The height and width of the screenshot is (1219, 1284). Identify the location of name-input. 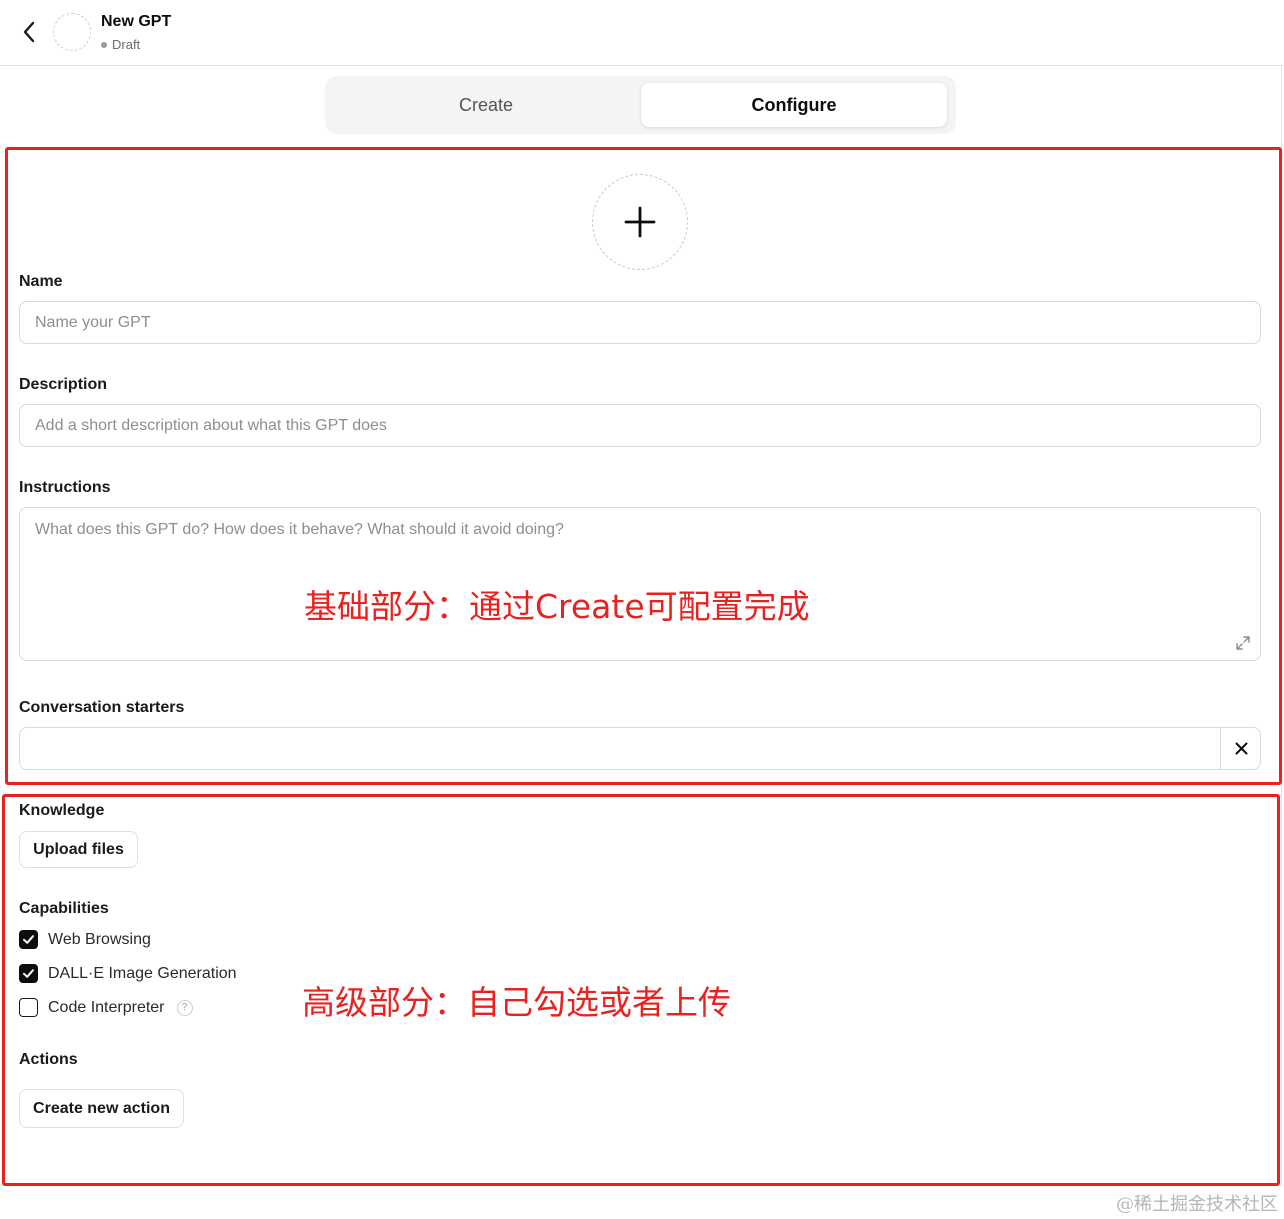
(640, 322).